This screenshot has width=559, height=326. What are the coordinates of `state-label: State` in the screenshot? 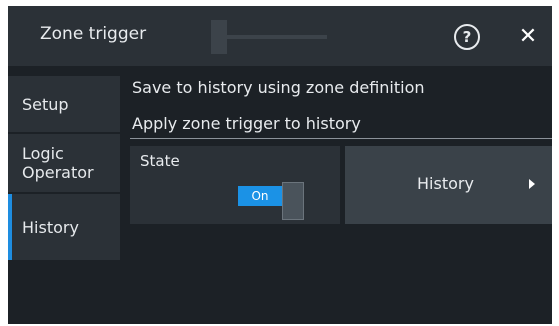 It's located at (160, 161).